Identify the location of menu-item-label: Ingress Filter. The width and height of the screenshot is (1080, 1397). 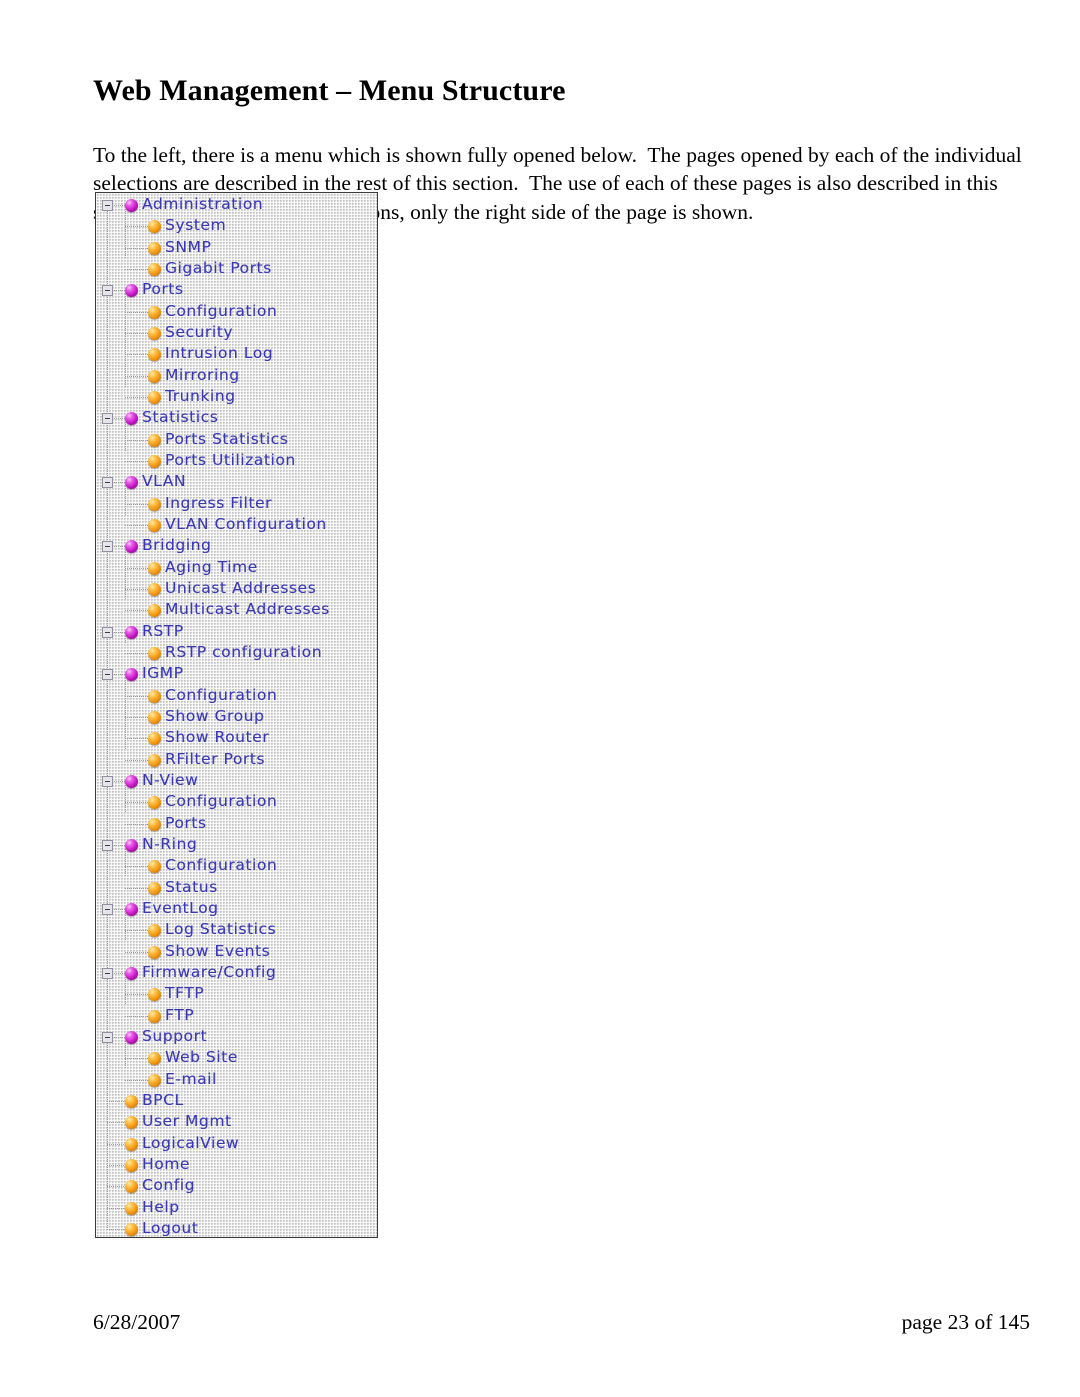
(218, 502).